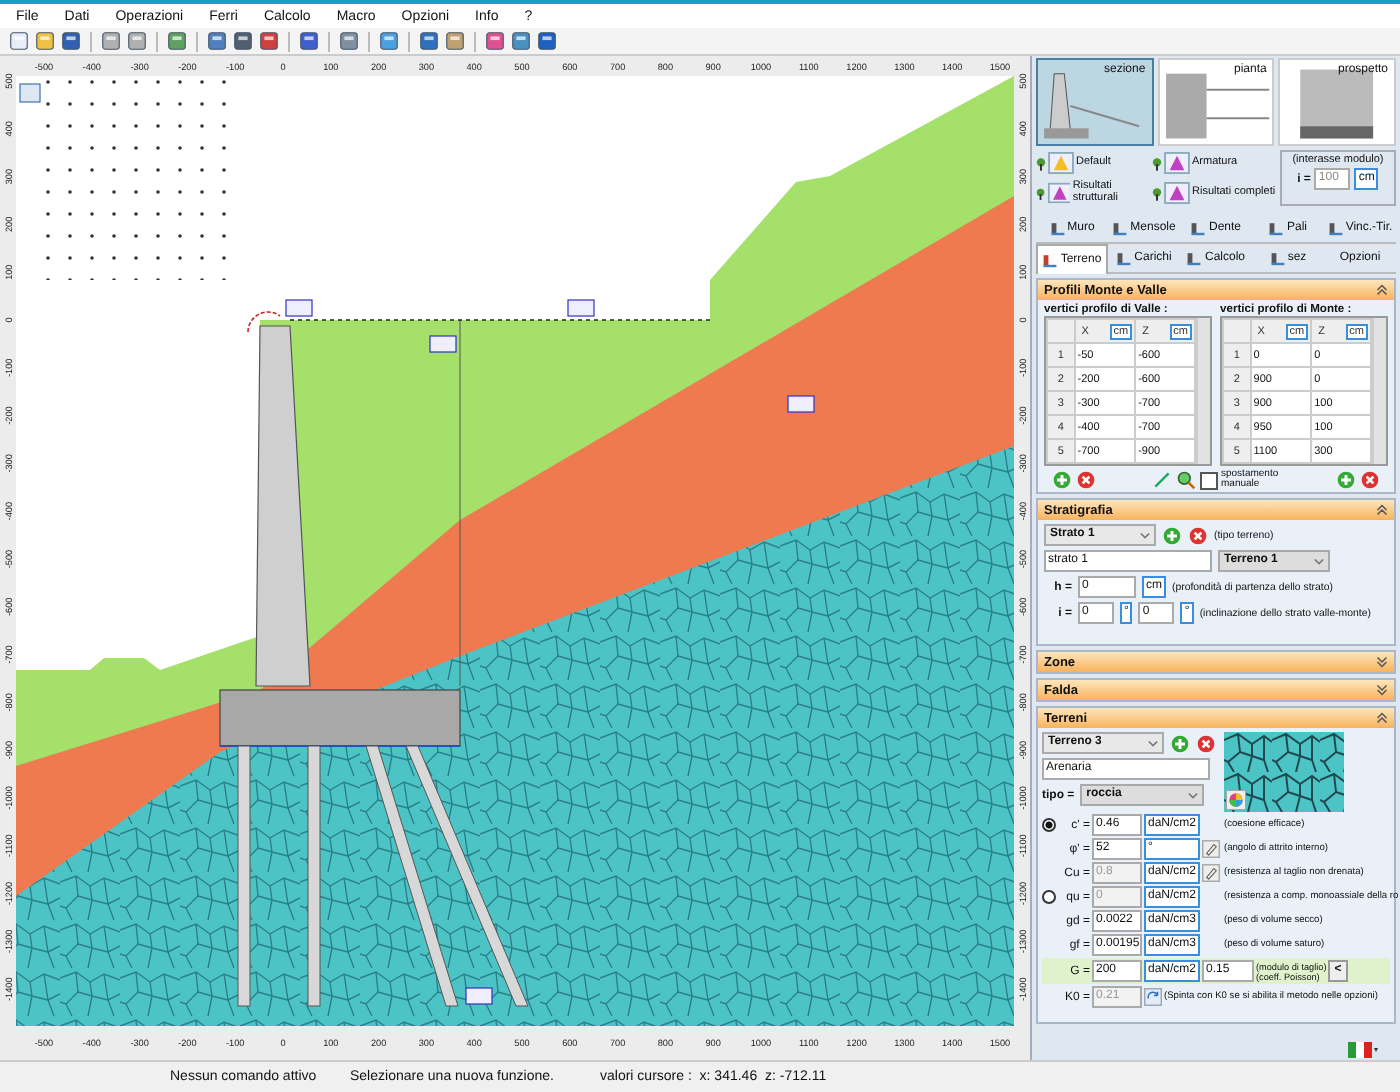  What do you see at coordinates (1153, 997) in the screenshot?
I see `refresh-icon` at bounding box center [1153, 997].